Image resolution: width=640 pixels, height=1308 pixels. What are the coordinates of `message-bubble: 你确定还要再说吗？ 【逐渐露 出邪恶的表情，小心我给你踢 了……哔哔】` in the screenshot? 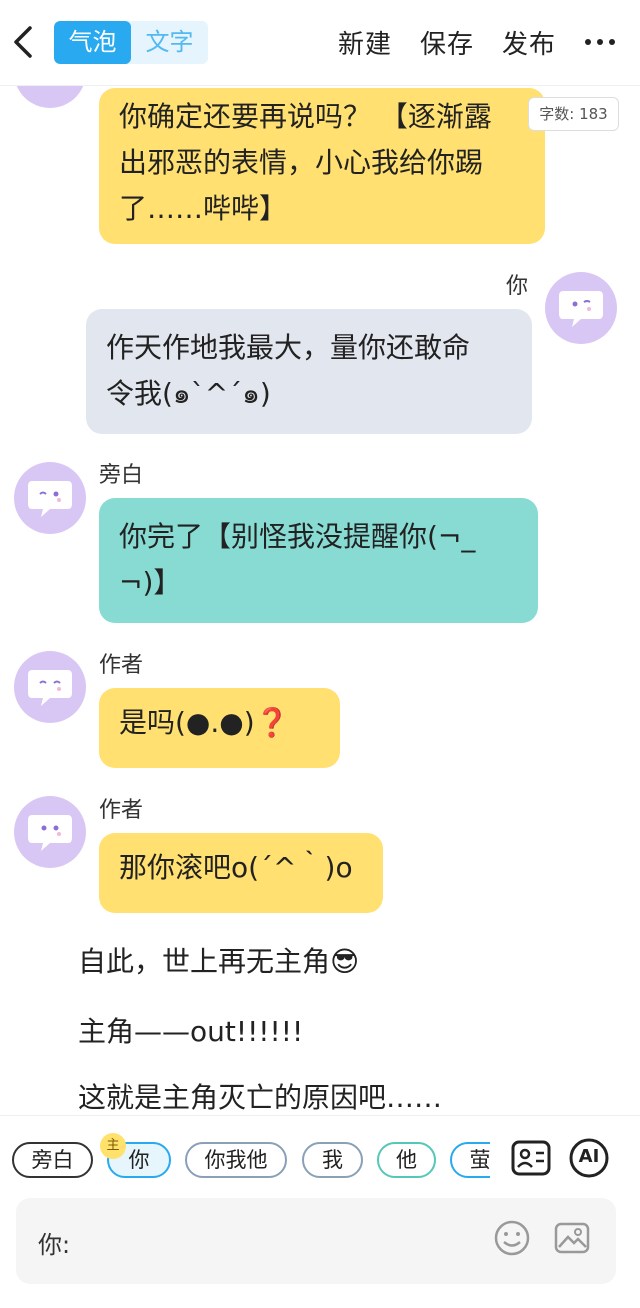 It's located at (322, 166).